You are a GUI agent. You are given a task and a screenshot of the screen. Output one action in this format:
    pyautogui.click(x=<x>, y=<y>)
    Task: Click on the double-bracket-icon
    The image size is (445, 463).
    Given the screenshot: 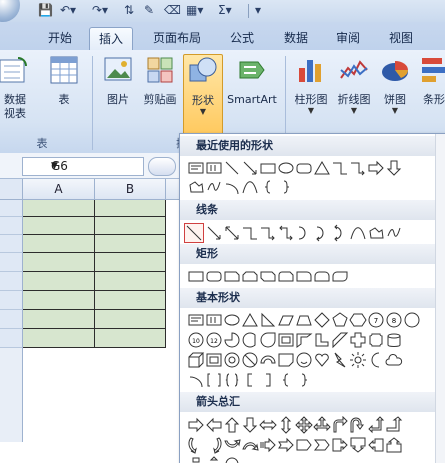 What is the action you would take?
    pyautogui.click(x=214, y=380)
    